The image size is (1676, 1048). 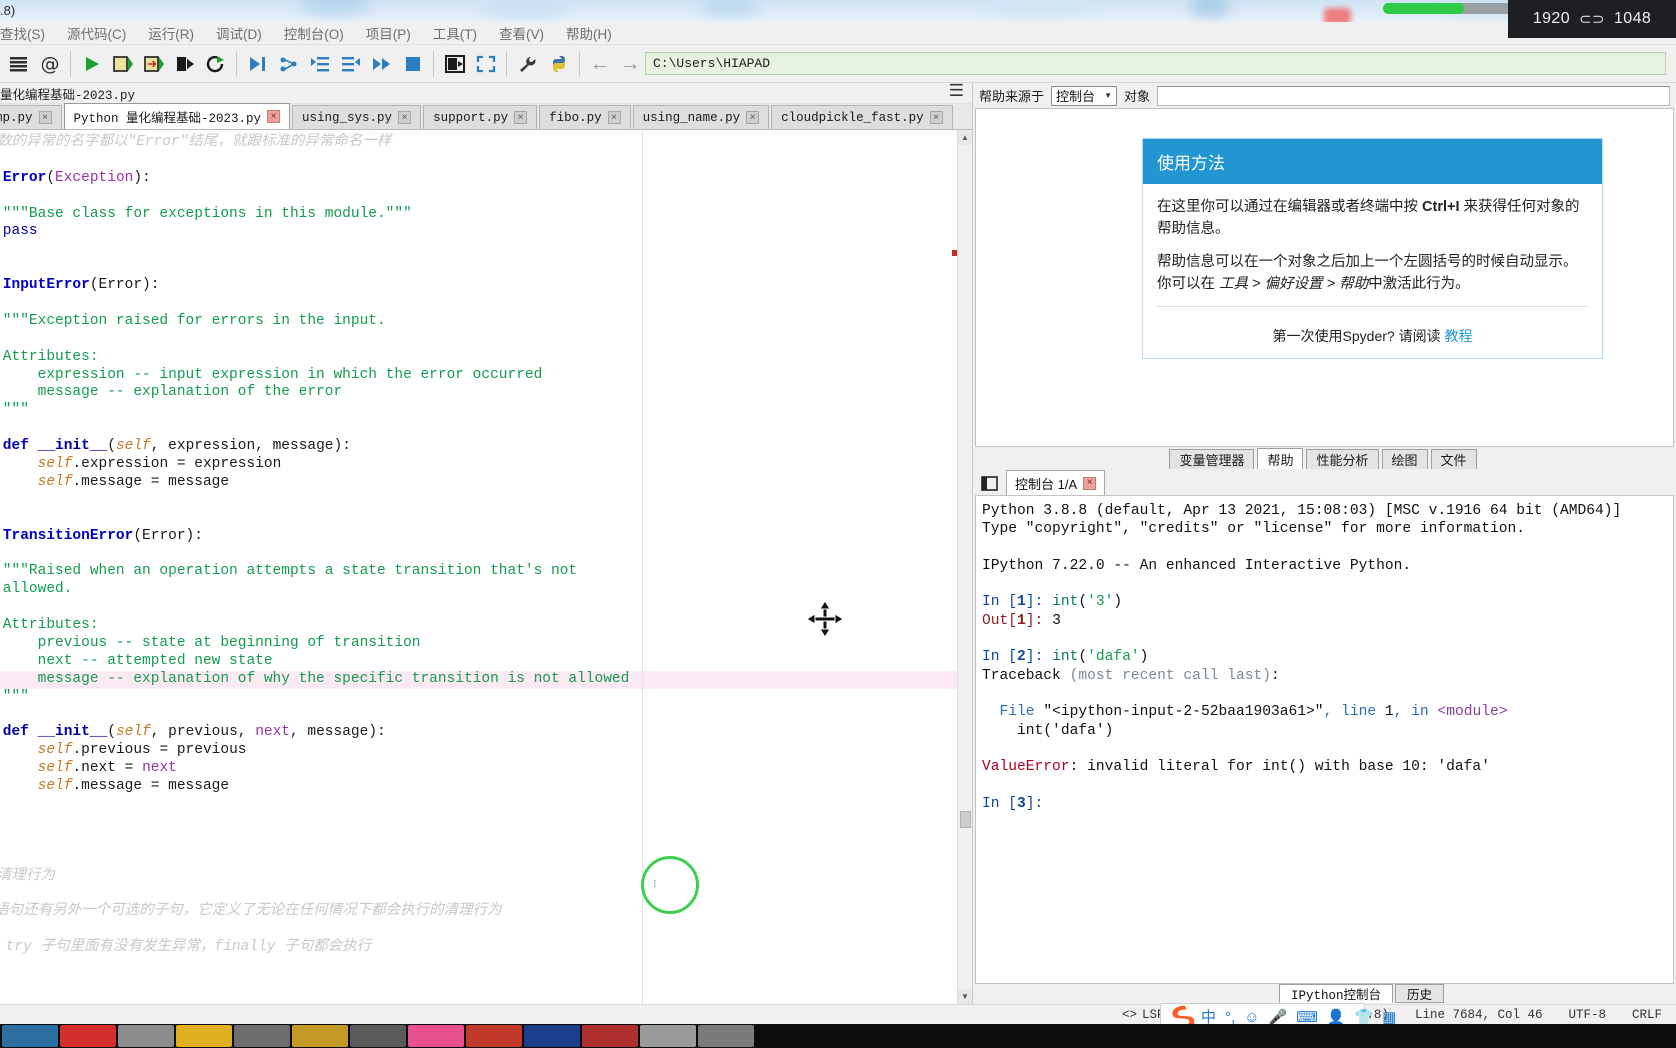 What do you see at coordinates (381, 64) in the screenshot?
I see `continue-icon` at bounding box center [381, 64].